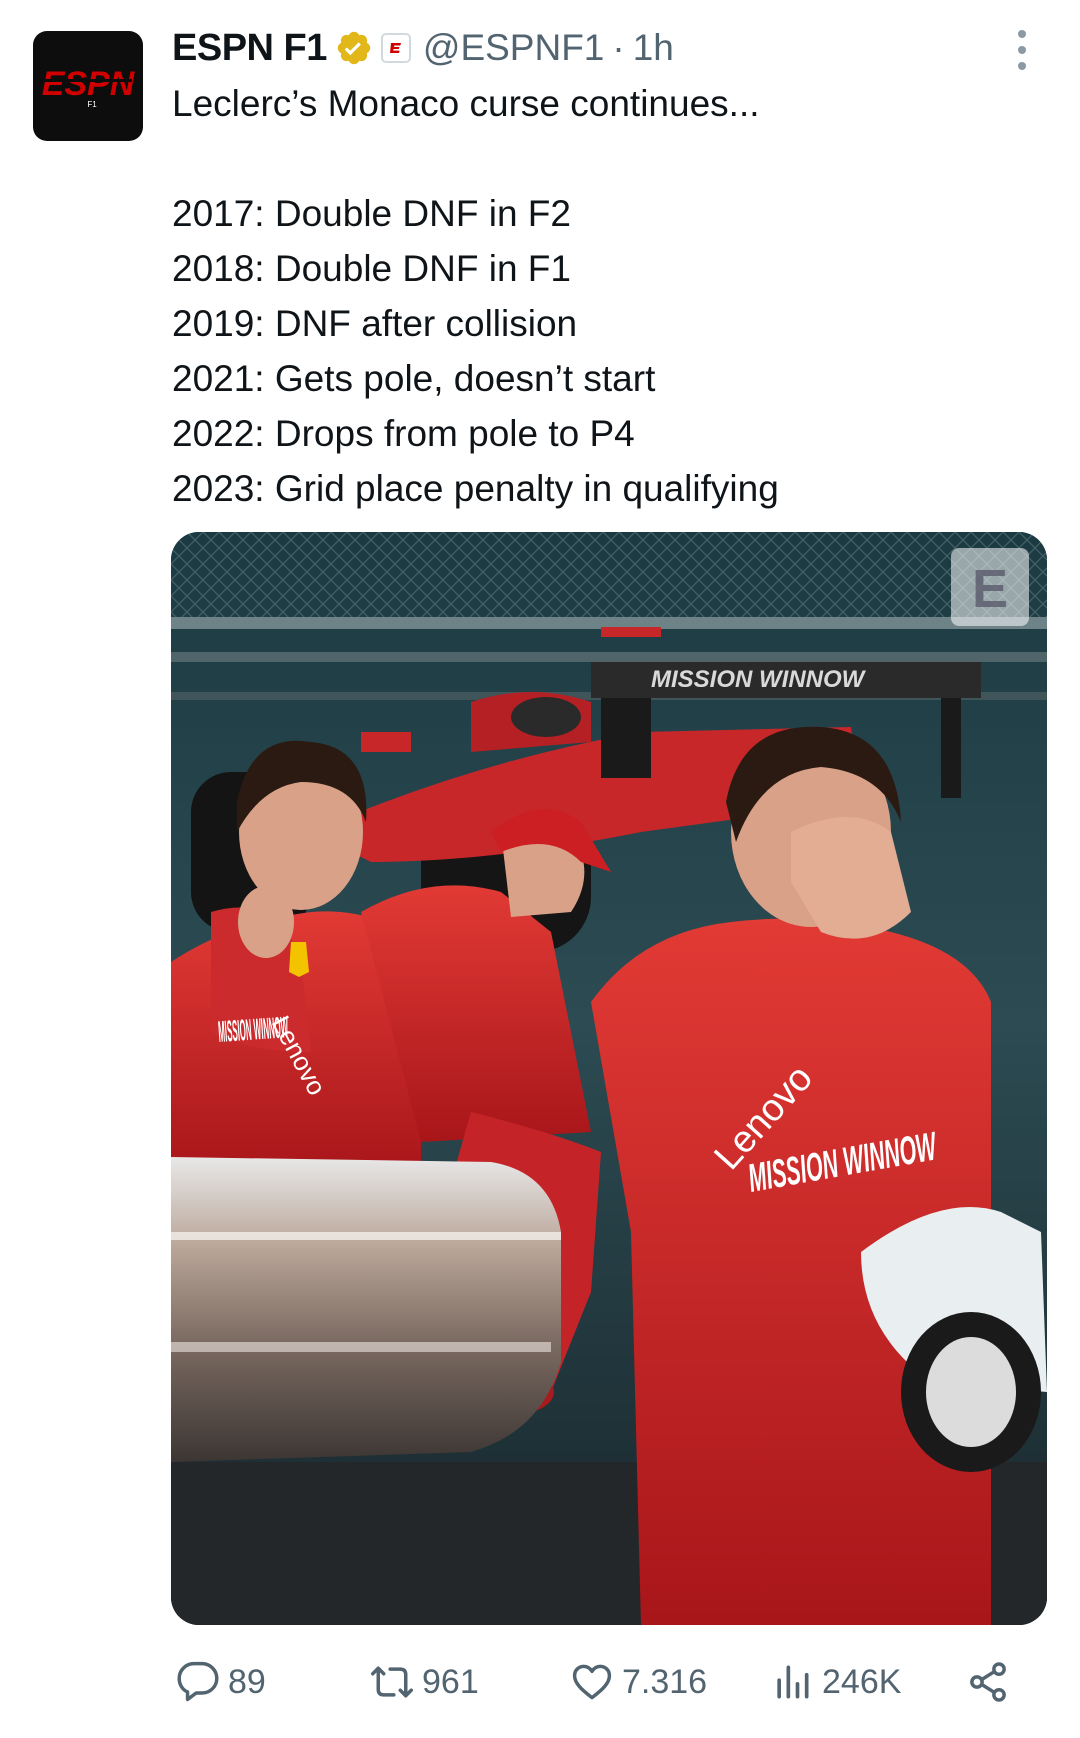  I want to click on like-count: 7.316, so click(665, 1681).